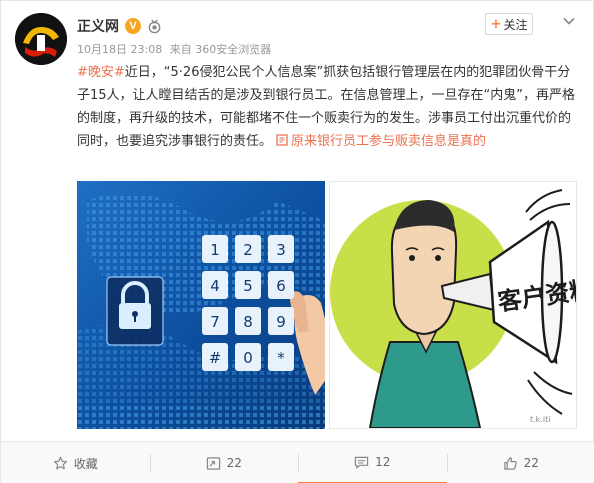 This screenshot has height=483, width=594. I want to click on keypad-key: 5, so click(248, 285).